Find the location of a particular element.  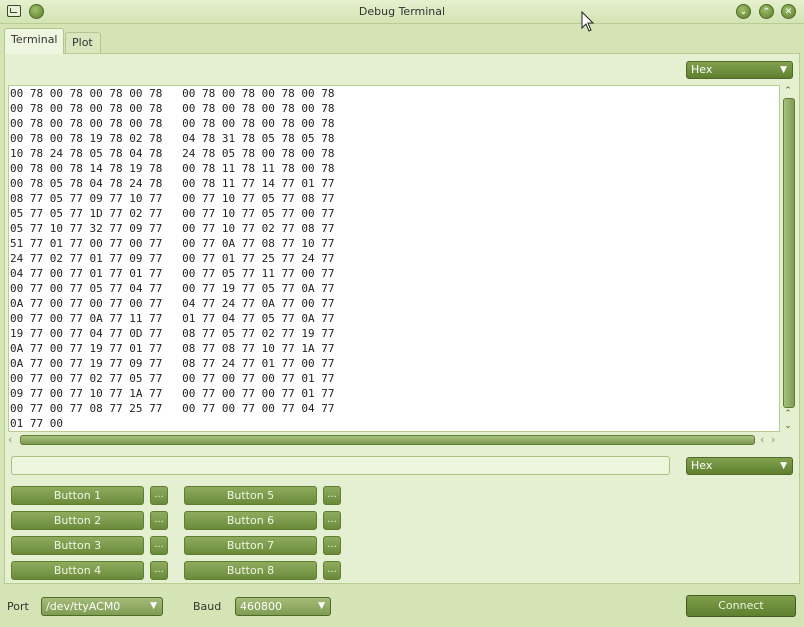

button-2: Button 2 is located at coordinates (77, 520).